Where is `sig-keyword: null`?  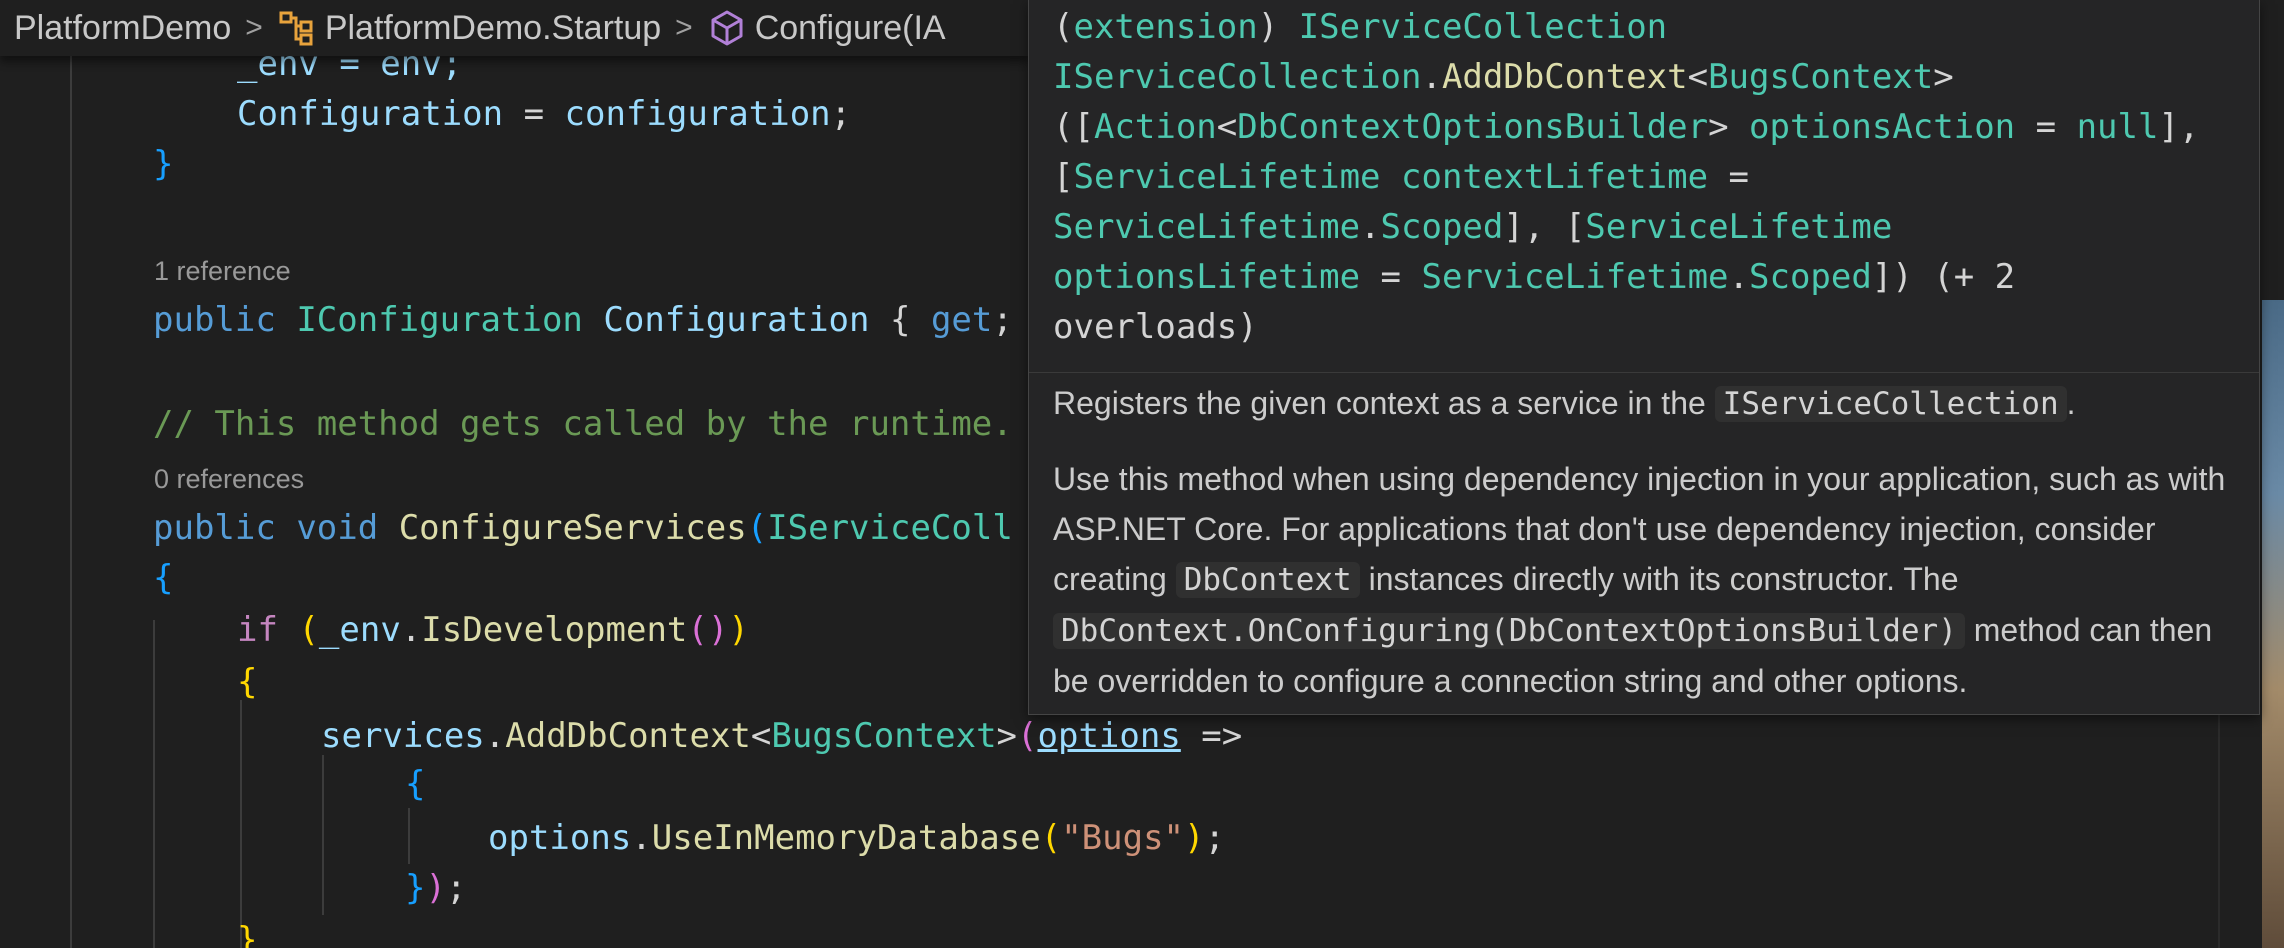 sig-keyword: null is located at coordinates (2117, 127).